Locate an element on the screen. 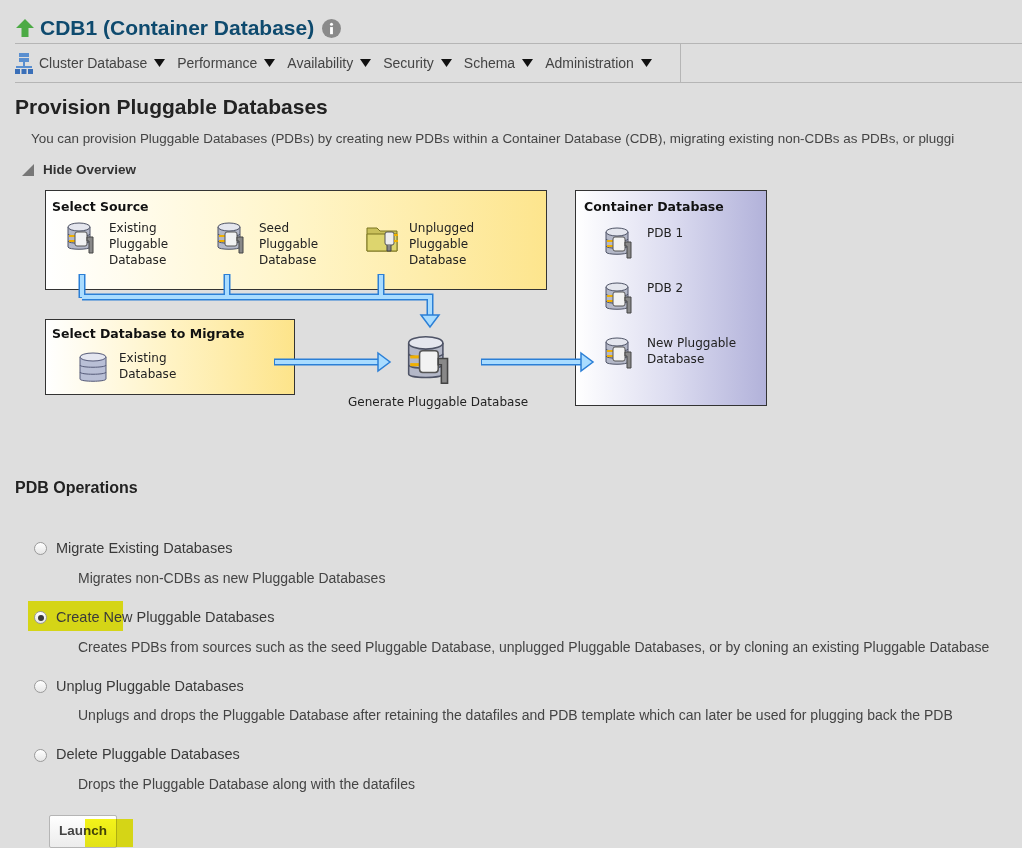  node-label: Seed Pluggable Database is located at coordinates (289, 243).